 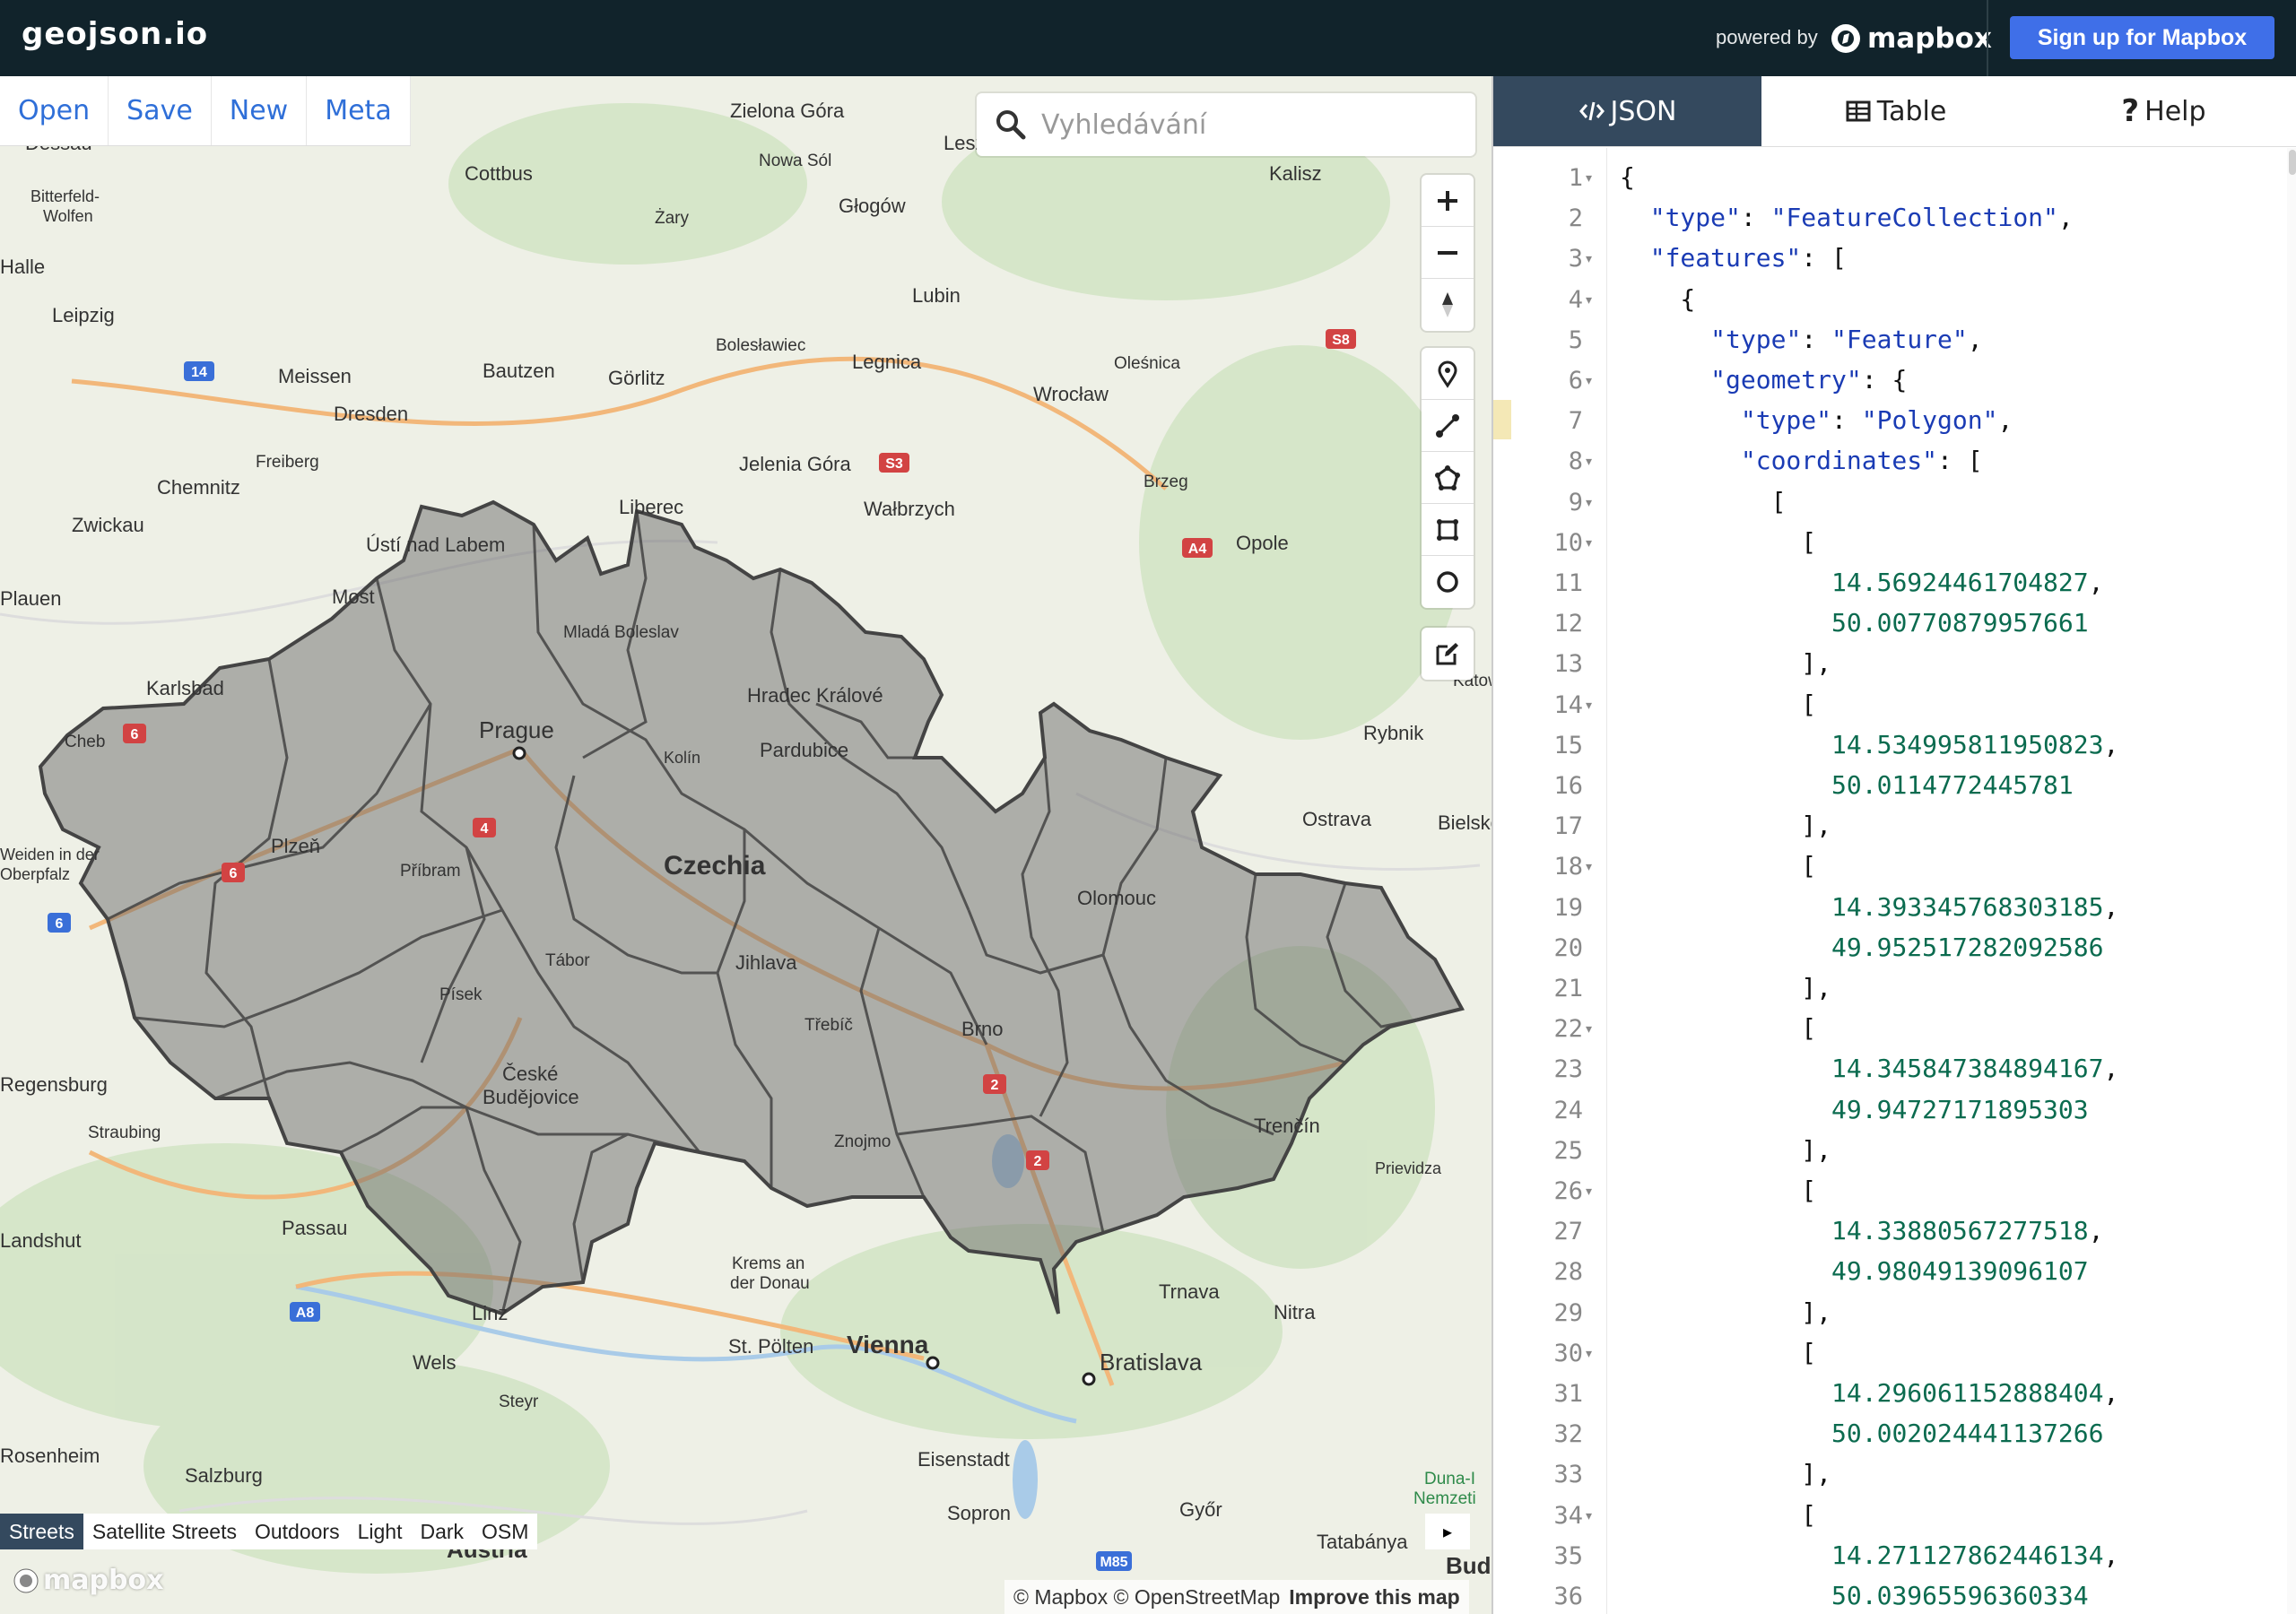 What do you see at coordinates (1861, 582) in the screenshot?
I see `code-line: 14.56924461704827,` at bounding box center [1861, 582].